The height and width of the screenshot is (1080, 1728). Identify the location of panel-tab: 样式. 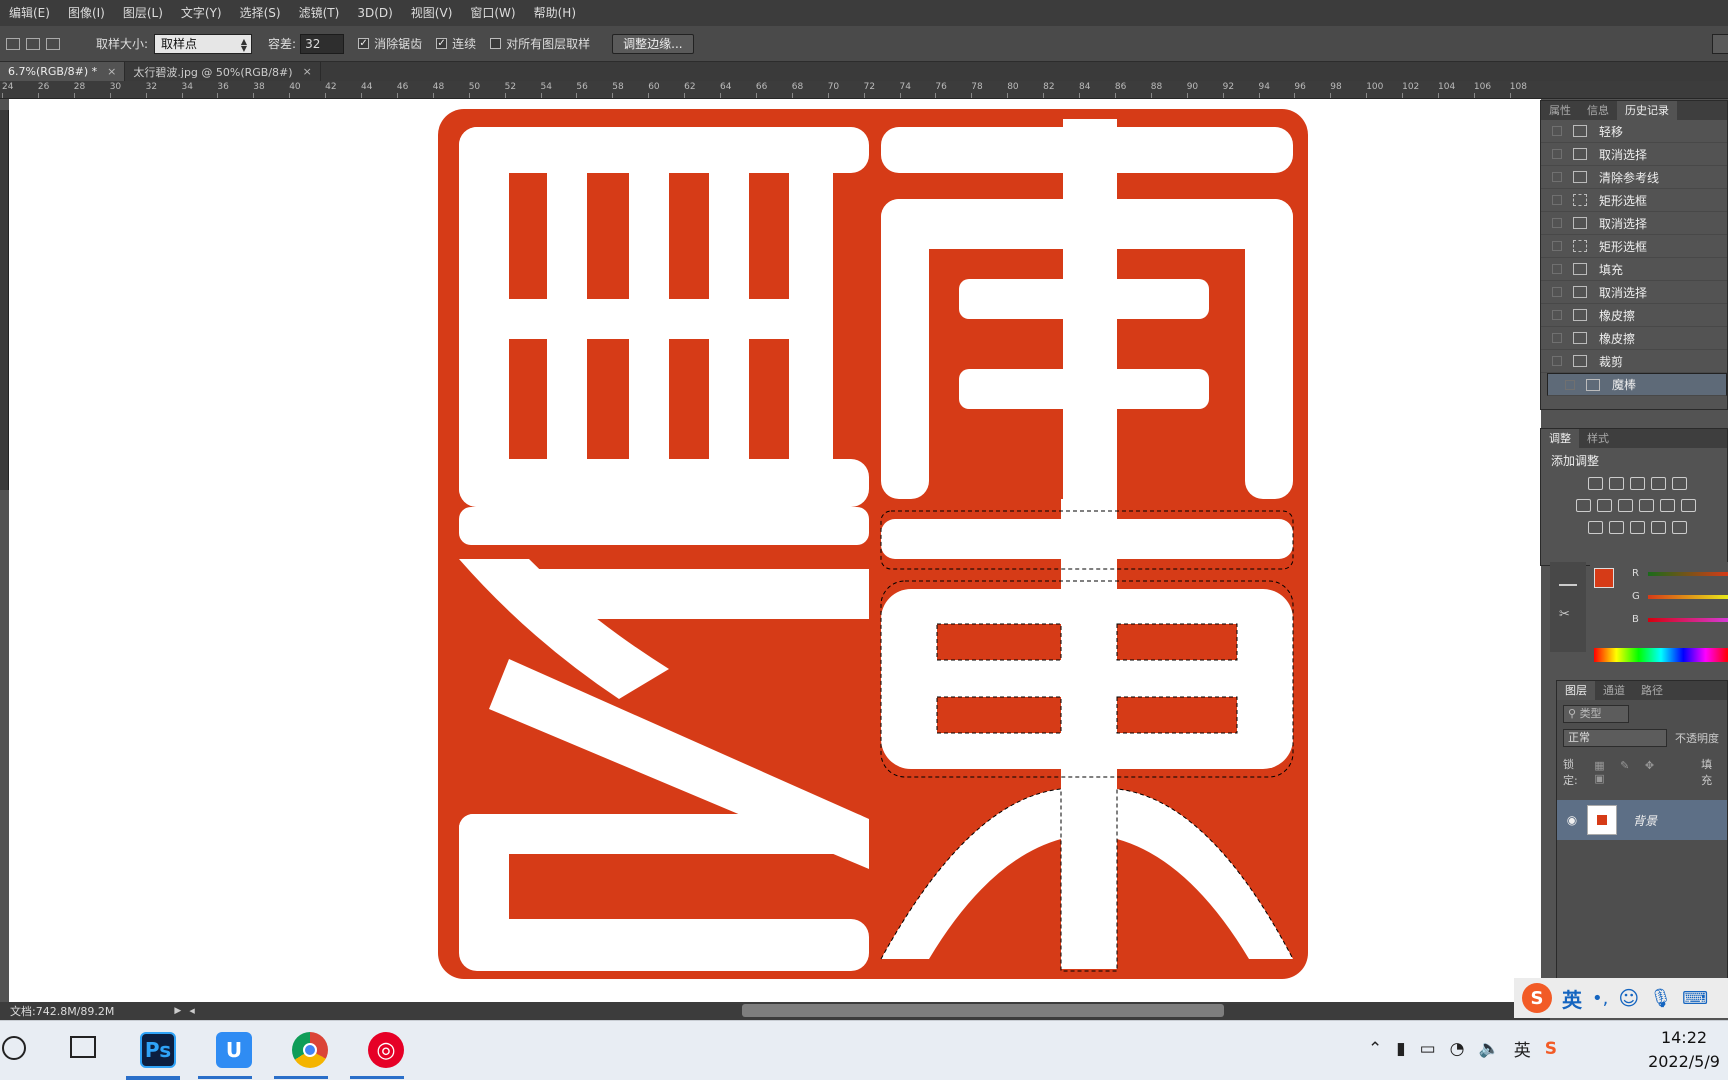
(1598, 438).